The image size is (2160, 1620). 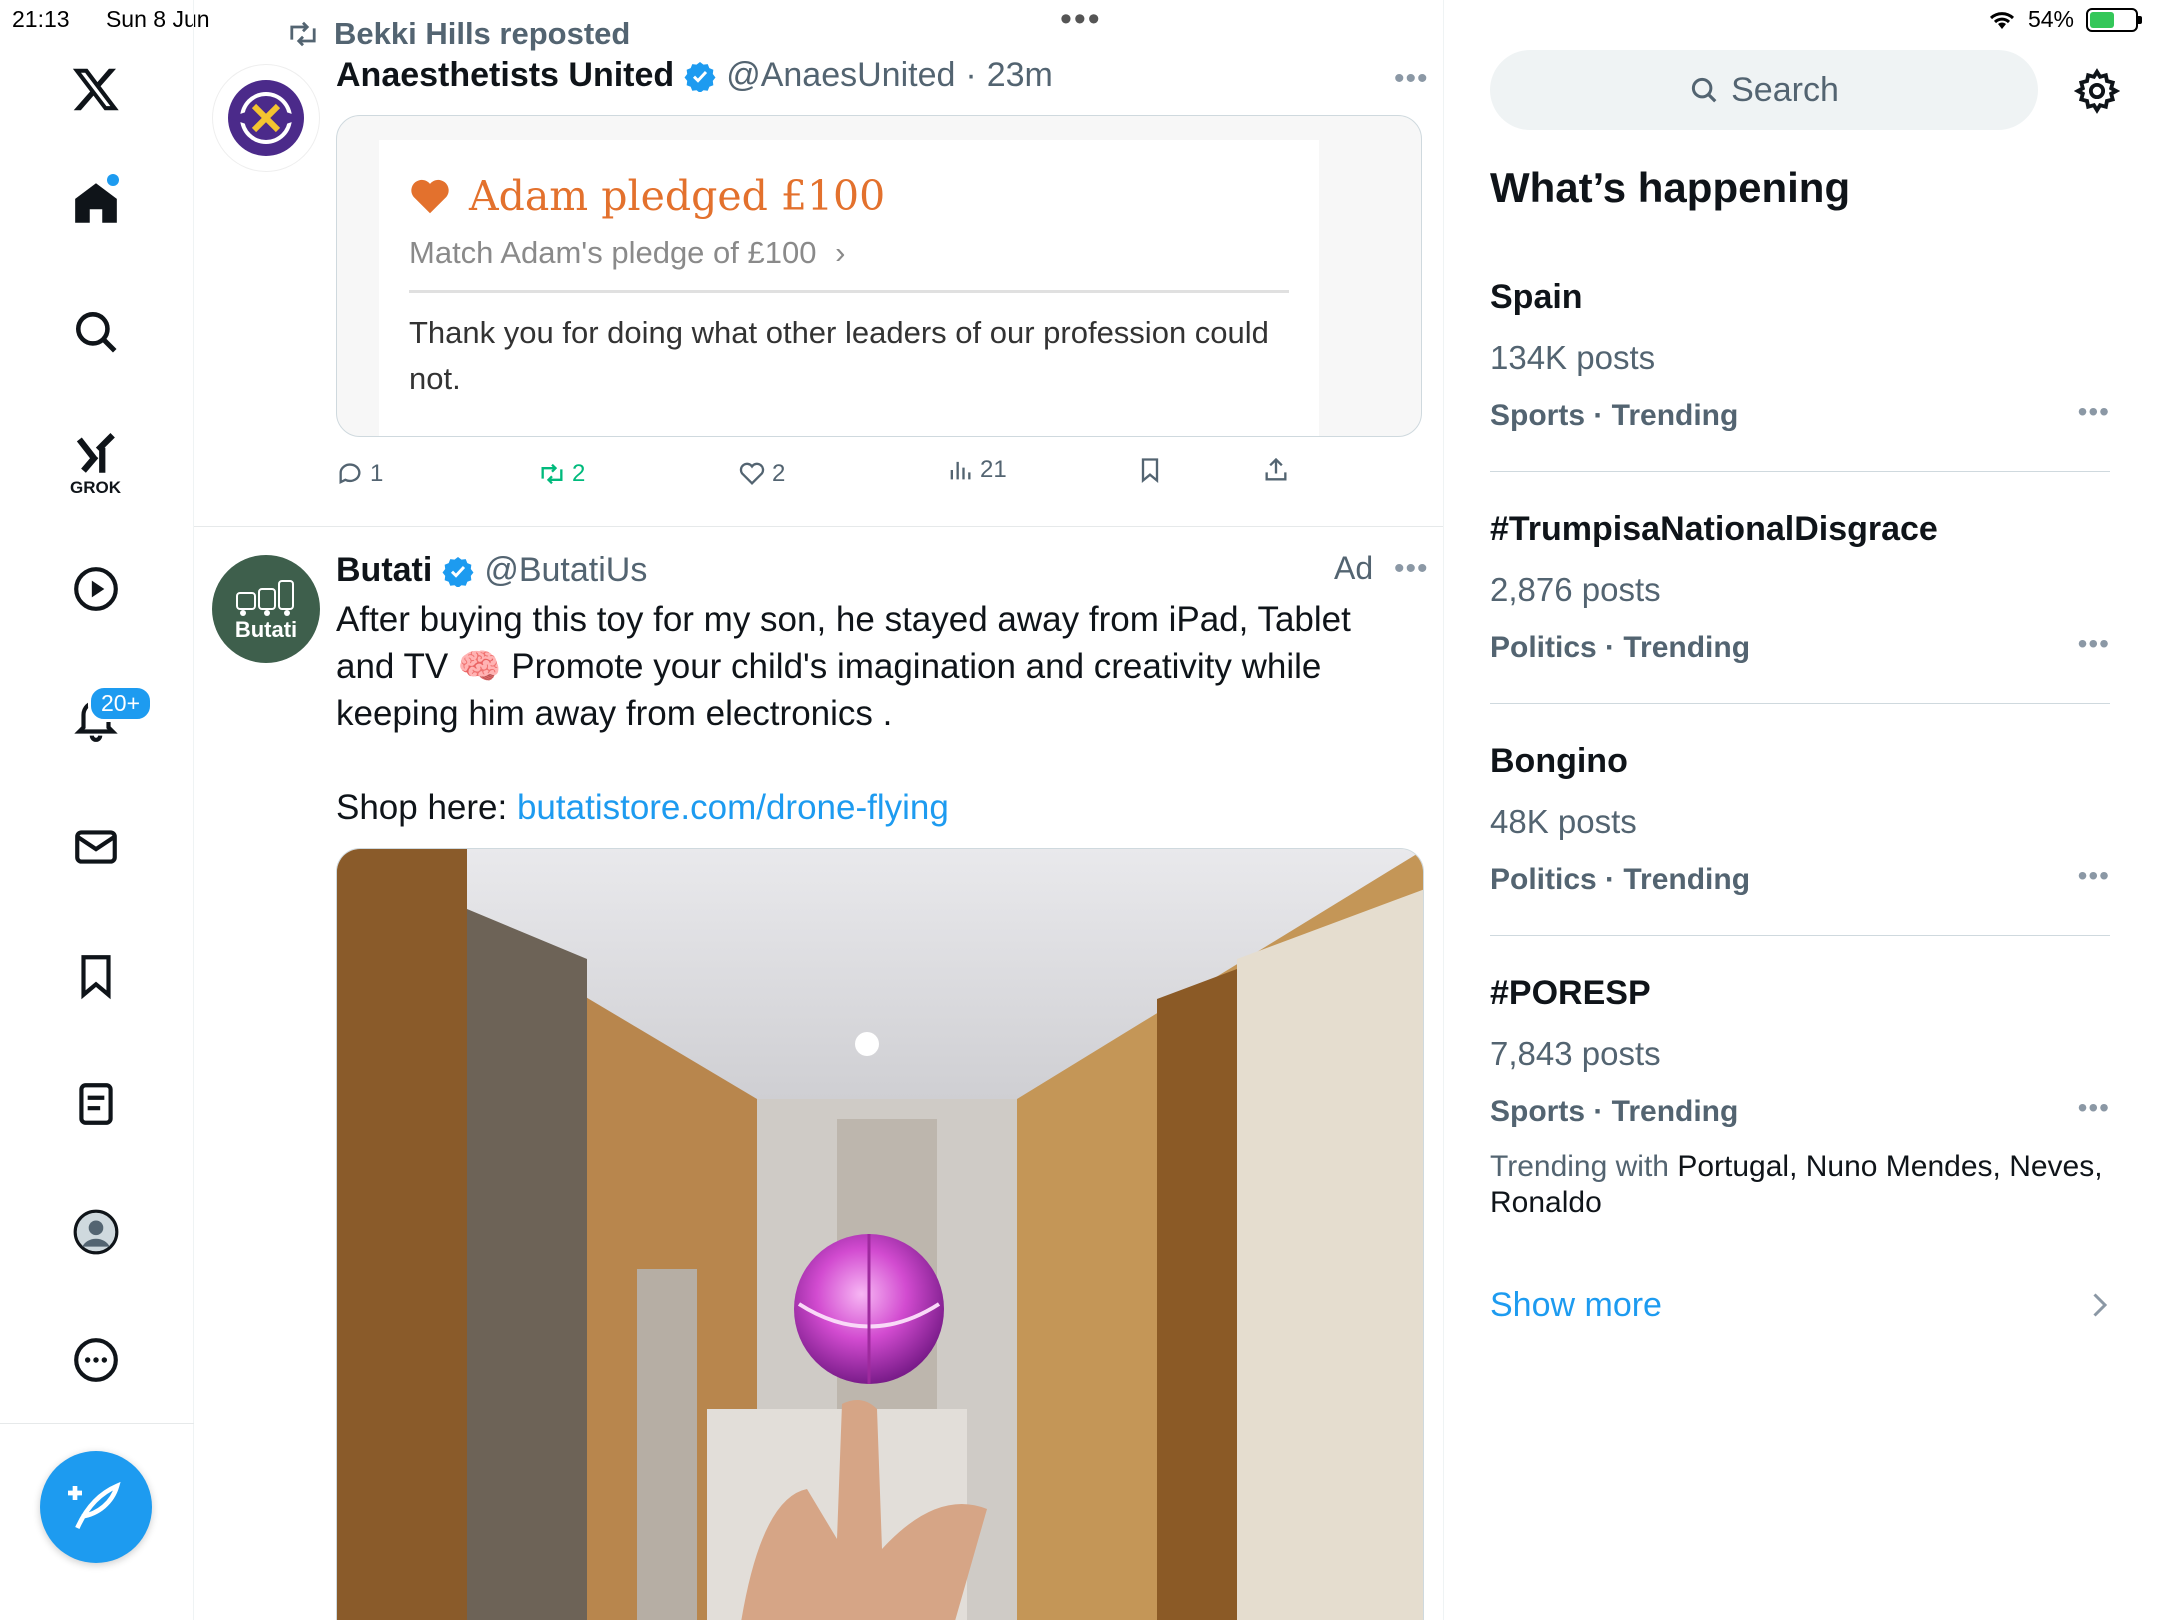 What do you see at coordinates (1573, 357) in the screenshot?
I see `trend-posts: 134K posts` at bounding box center [1573, 357].